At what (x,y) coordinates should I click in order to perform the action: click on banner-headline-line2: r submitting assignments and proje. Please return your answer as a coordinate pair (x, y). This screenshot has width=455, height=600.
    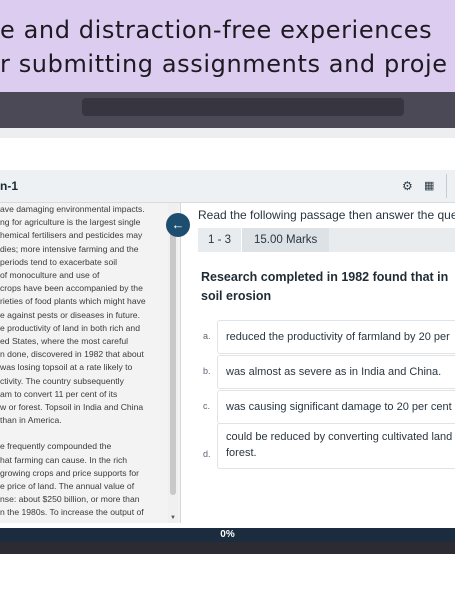
    Looking at the image, I should click on (224, 64).